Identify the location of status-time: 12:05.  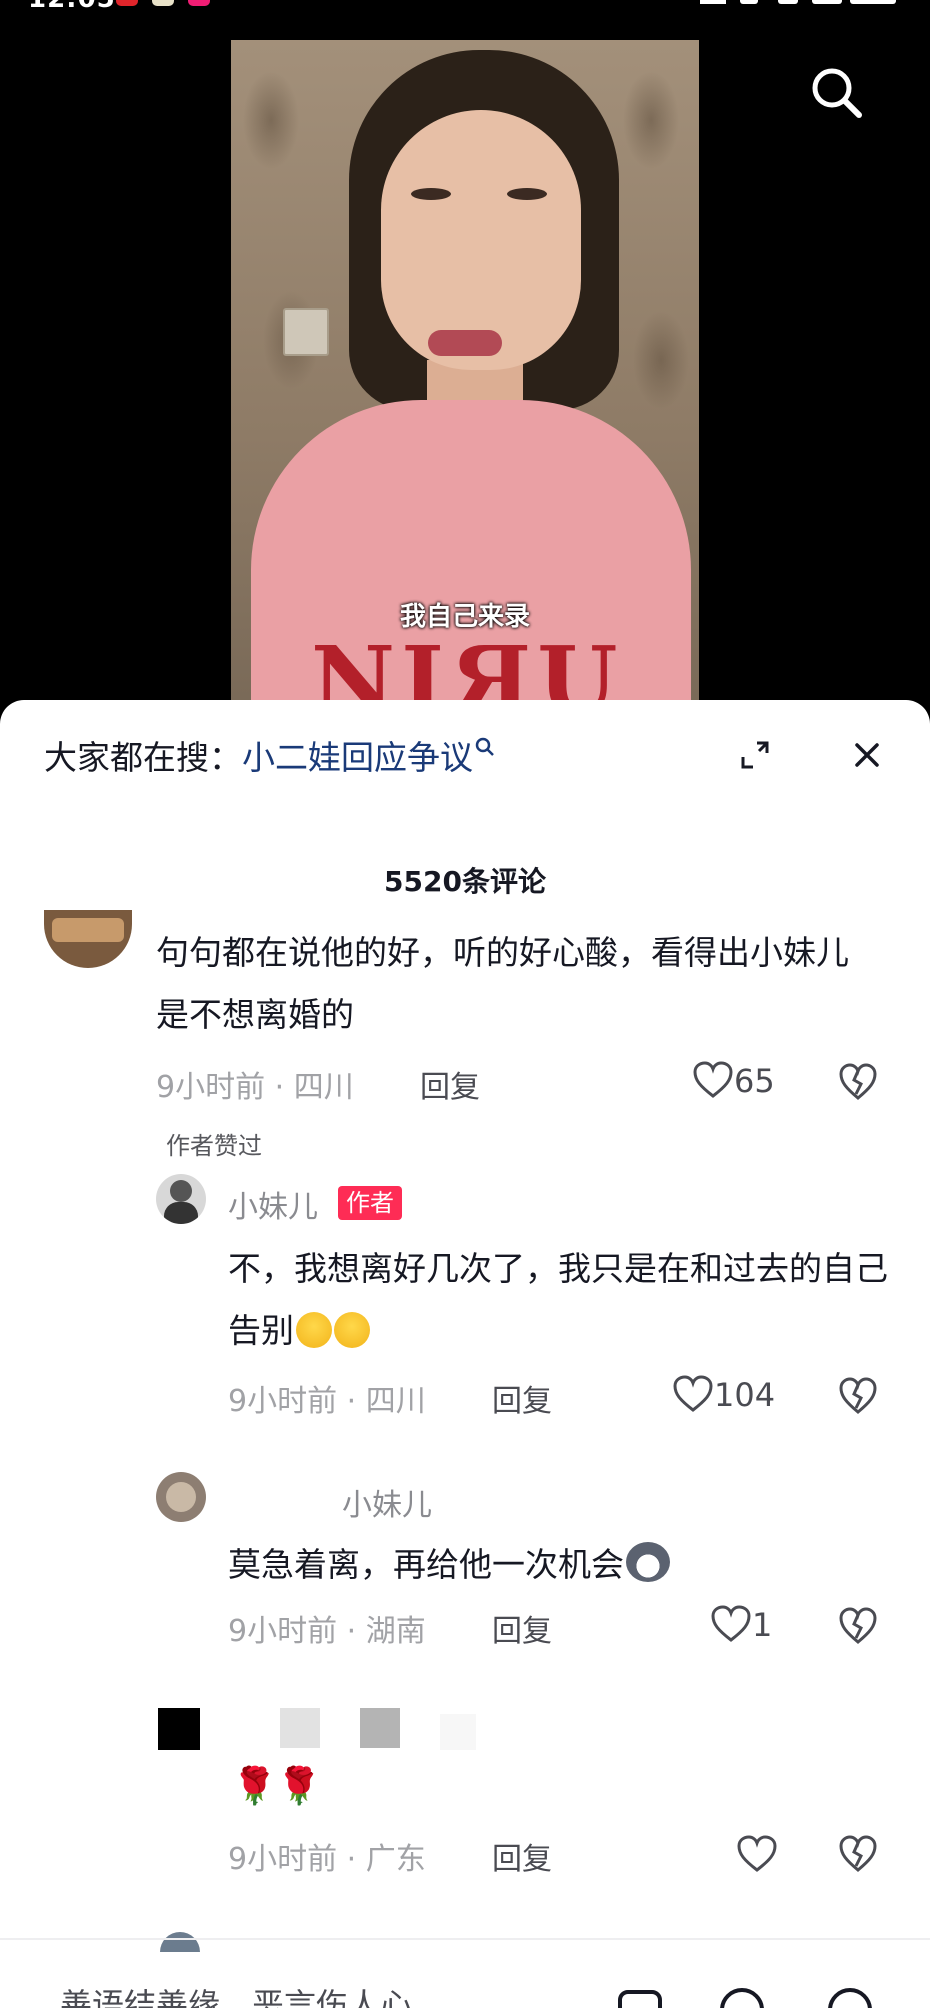
(72, 7).